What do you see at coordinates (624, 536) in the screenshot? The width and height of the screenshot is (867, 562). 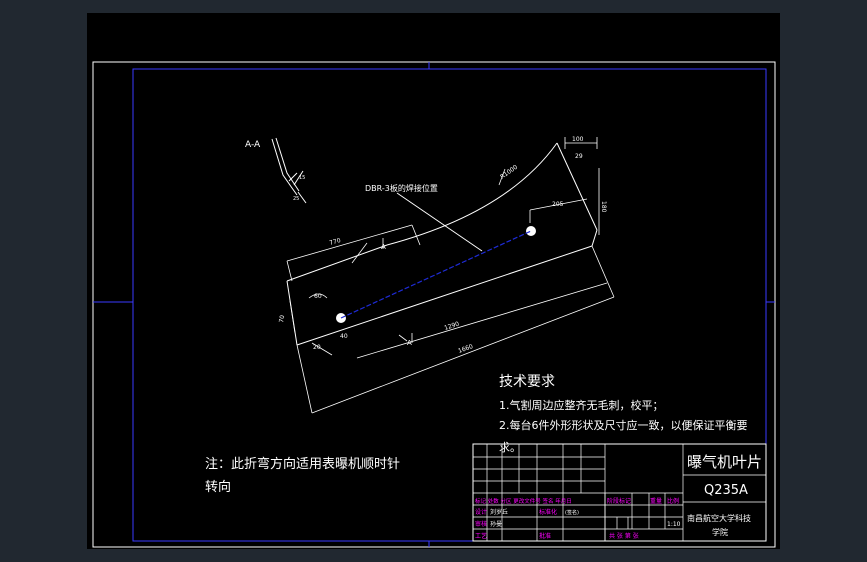 I see `tb-sheet: 共 张 第 张` at bounding box center [624, 536].